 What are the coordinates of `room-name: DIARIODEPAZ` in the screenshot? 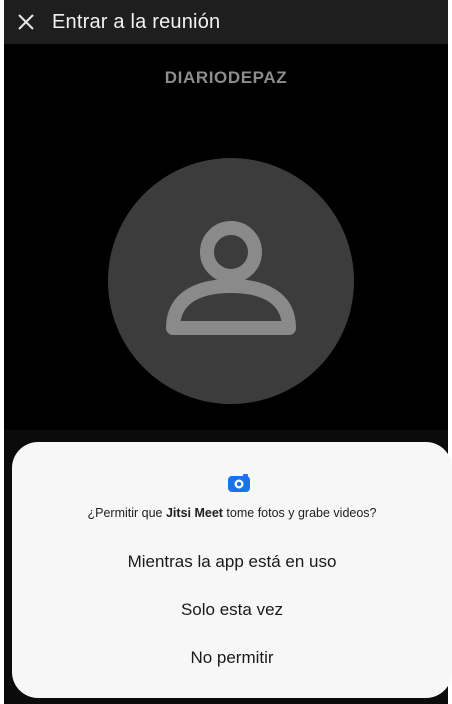 It's located at (226, 77).